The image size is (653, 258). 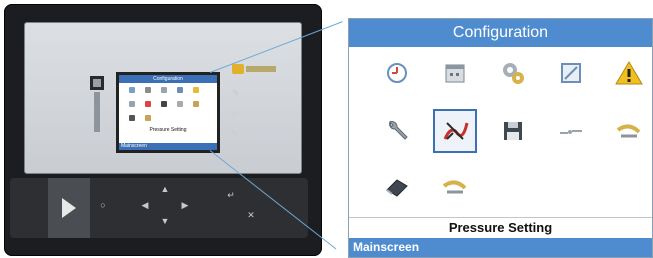 I want to click on device-display-title: Configuration, so click(x=168, y=79).